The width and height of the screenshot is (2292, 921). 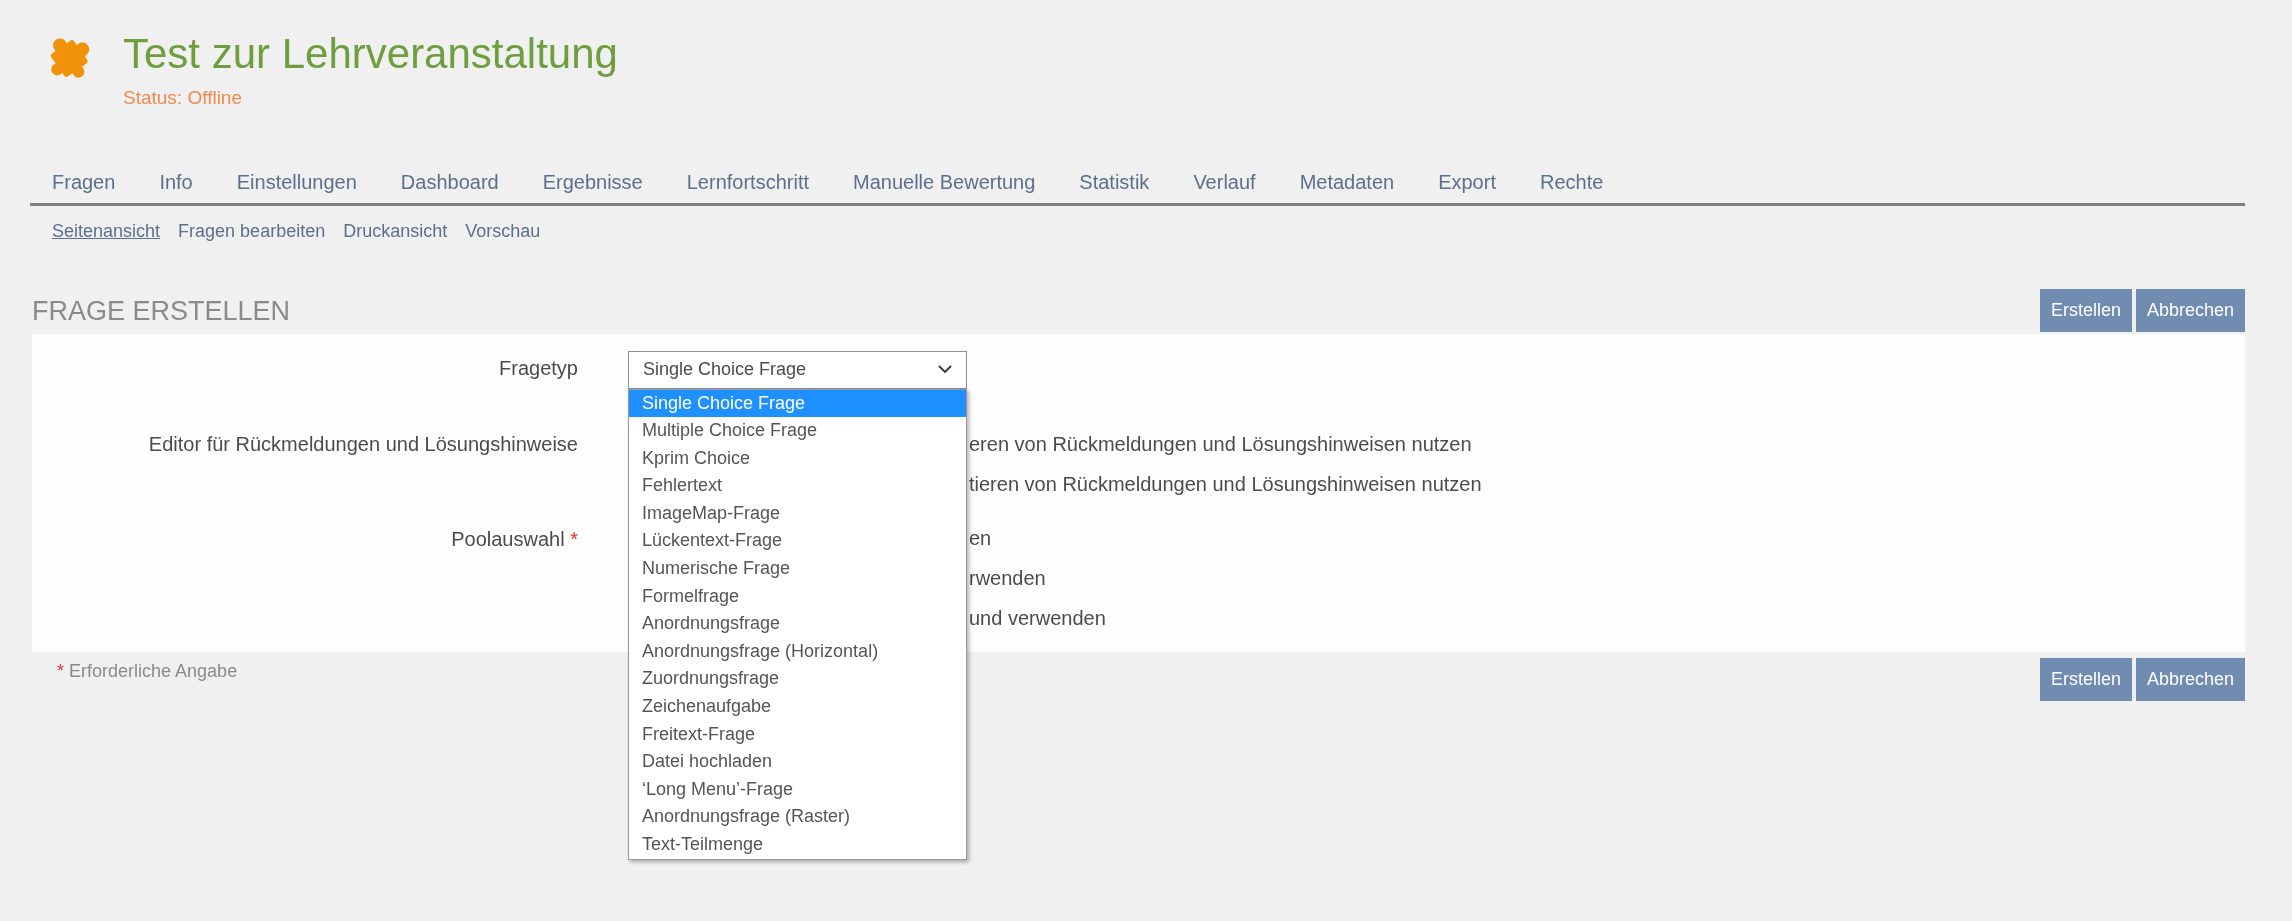 What do you see at coordinates (945, 369) in the screenshot?
I see `chevron-down-icon` at bounding box center [945, 369].